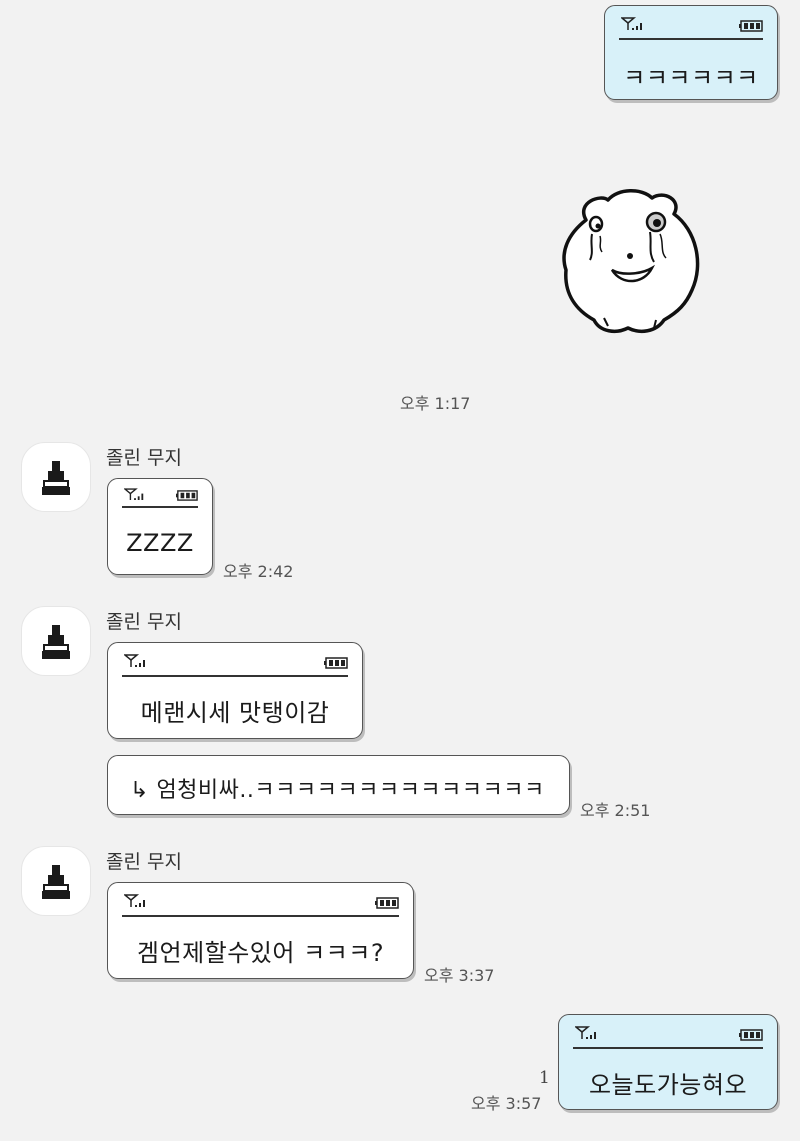 The image size is (800, 1141). What do you see at coordinates (668, 1062) in the screenshot?
I see `my-message-bubble: 오늘도가능혀오` at bounding box center [668, 1062].